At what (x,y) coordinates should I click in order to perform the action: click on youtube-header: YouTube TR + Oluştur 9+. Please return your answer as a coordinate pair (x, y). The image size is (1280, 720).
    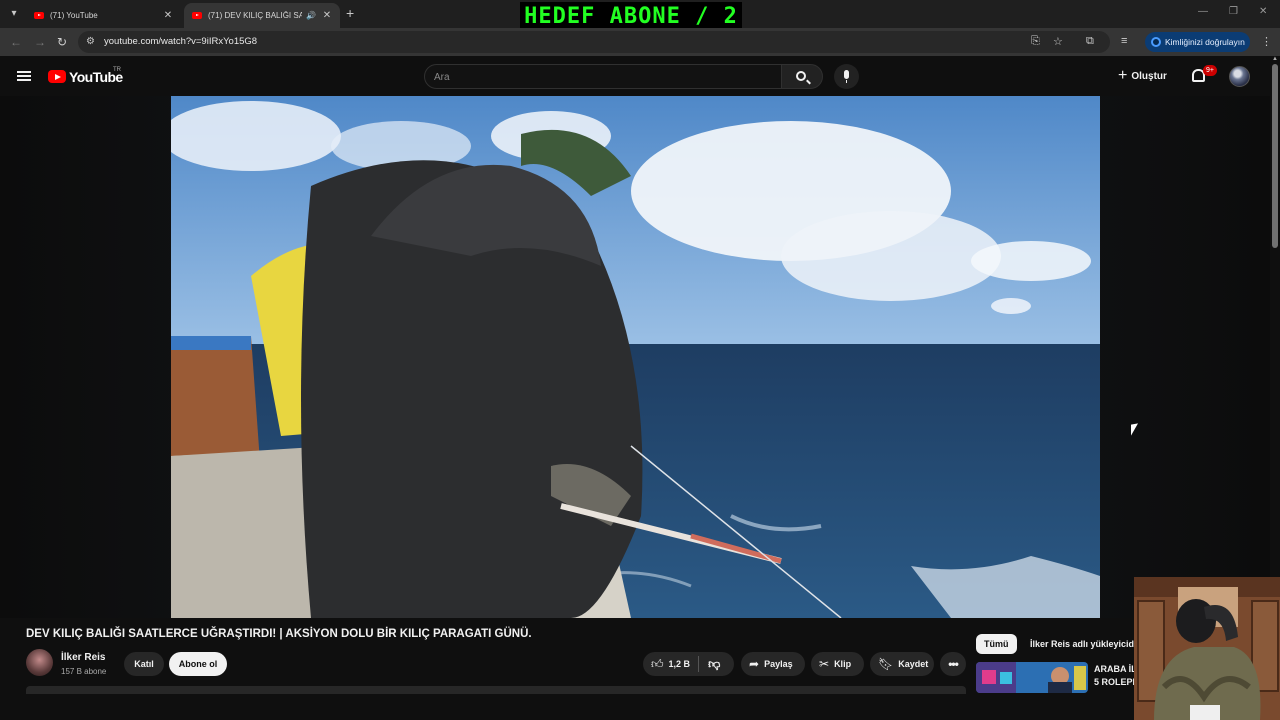
    Looking at the image, I should click on (640, 76).